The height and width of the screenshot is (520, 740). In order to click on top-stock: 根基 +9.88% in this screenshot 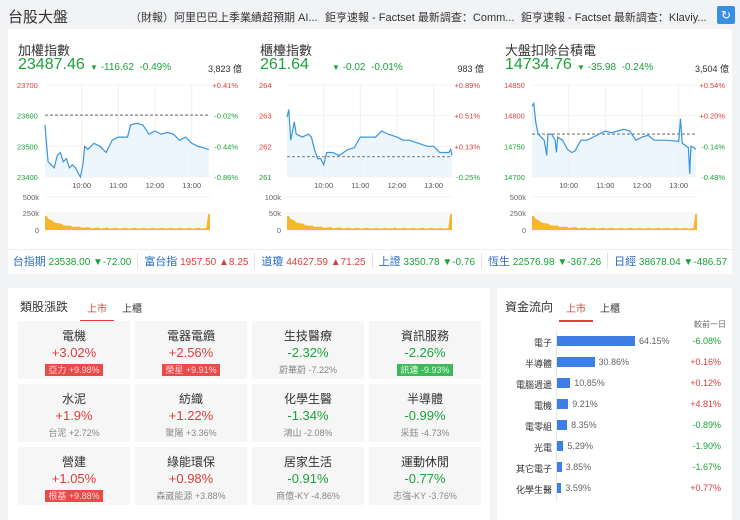, I will do `click(74, 496)`.